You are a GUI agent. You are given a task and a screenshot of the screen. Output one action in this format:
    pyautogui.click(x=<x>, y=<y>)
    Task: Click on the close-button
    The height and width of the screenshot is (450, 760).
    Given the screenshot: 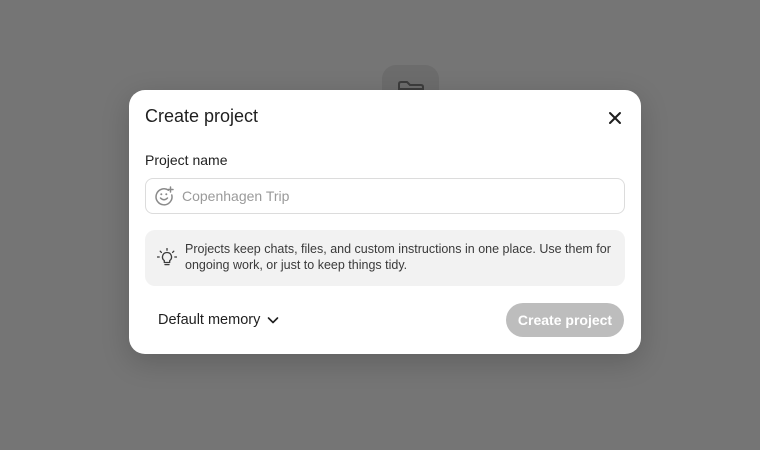 What is the action you would take?
    pyautogui.click(x=615, y=118)
    